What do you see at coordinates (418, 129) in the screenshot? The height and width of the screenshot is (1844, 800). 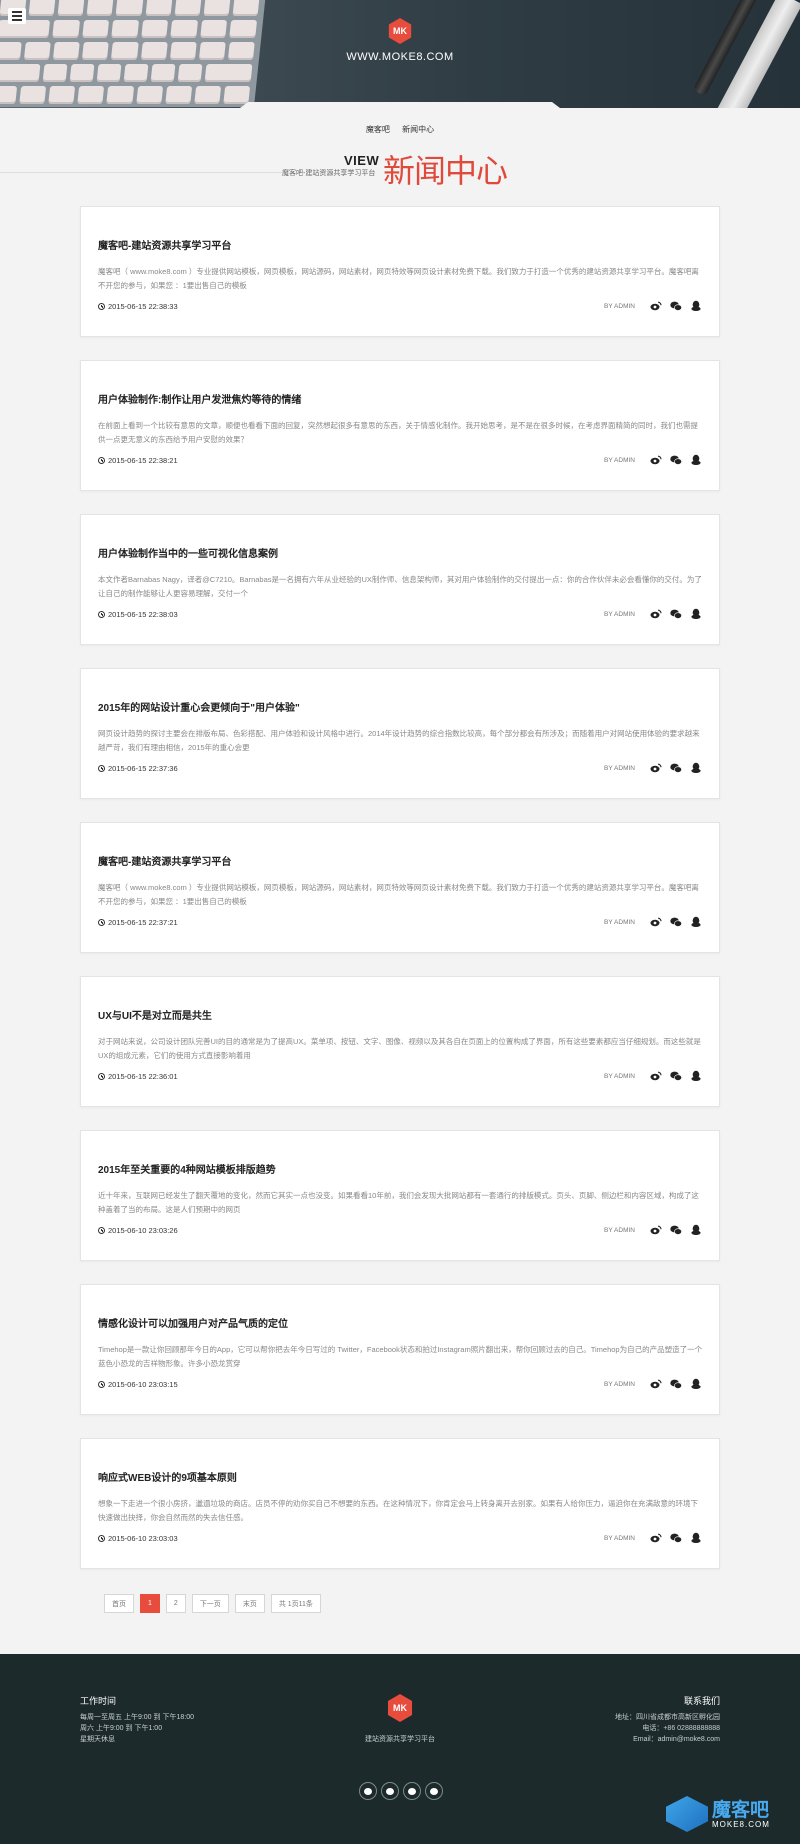 I see `breadcrumb-current: 新闻中心` at bounding box center [418, 129].